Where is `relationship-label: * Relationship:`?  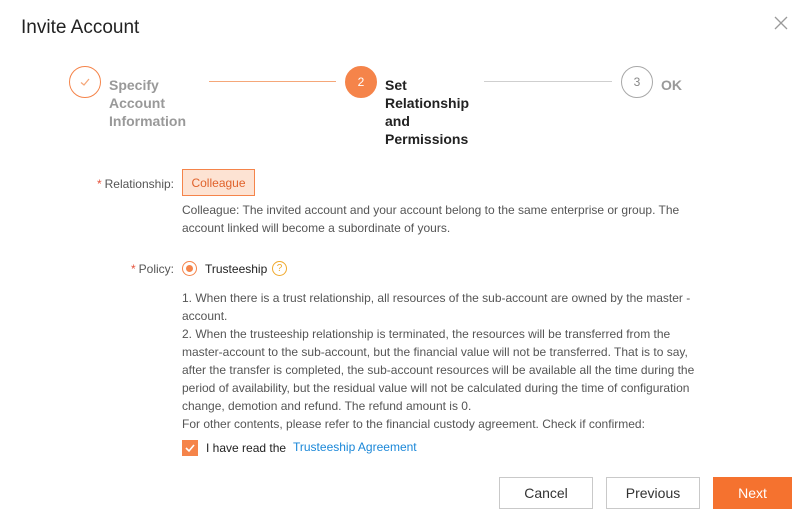
relationship-label: * Relationship: is located at coordinates (135, 184).